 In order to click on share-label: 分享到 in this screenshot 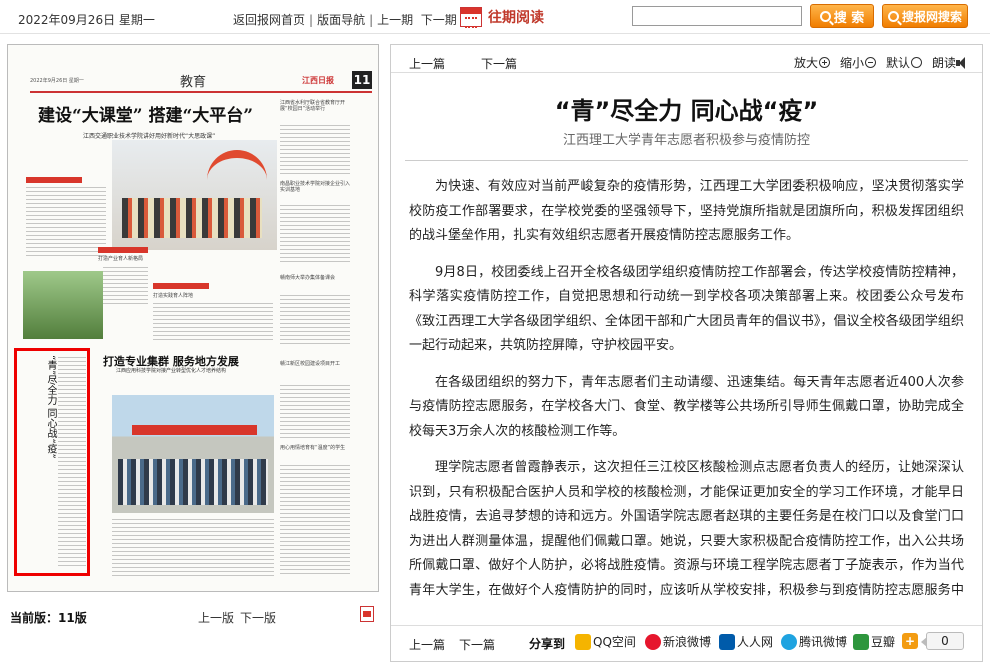, I will do `click(547, 644)`.